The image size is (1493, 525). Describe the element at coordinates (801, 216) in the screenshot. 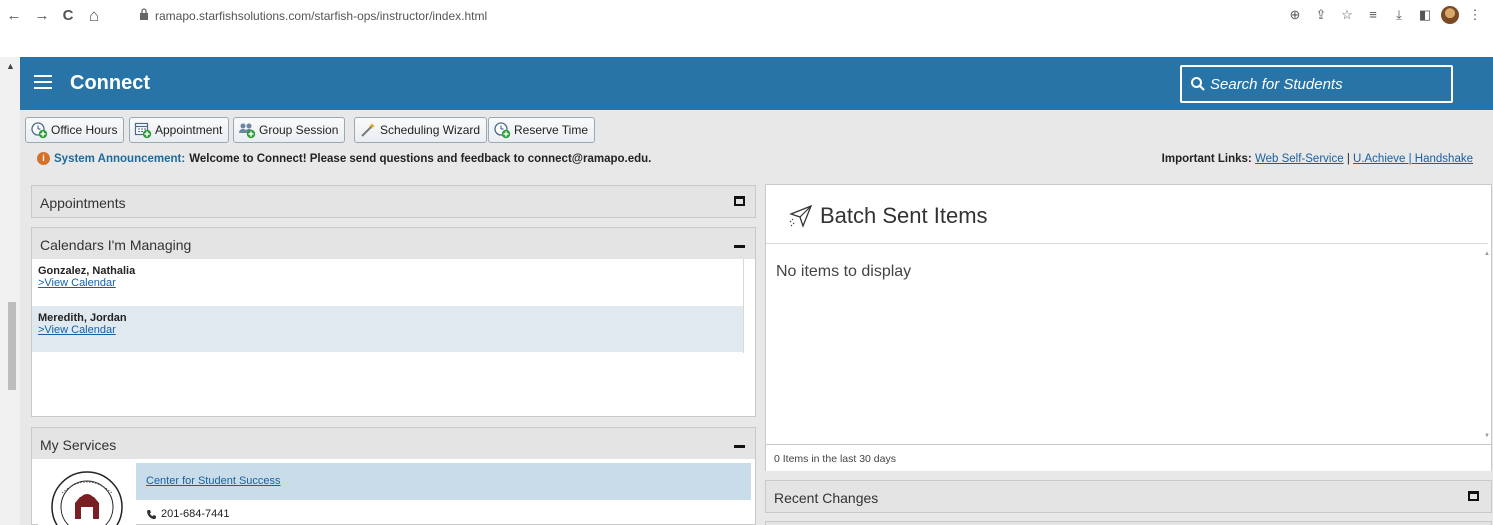

I see `paper-plane-icon` at that location.